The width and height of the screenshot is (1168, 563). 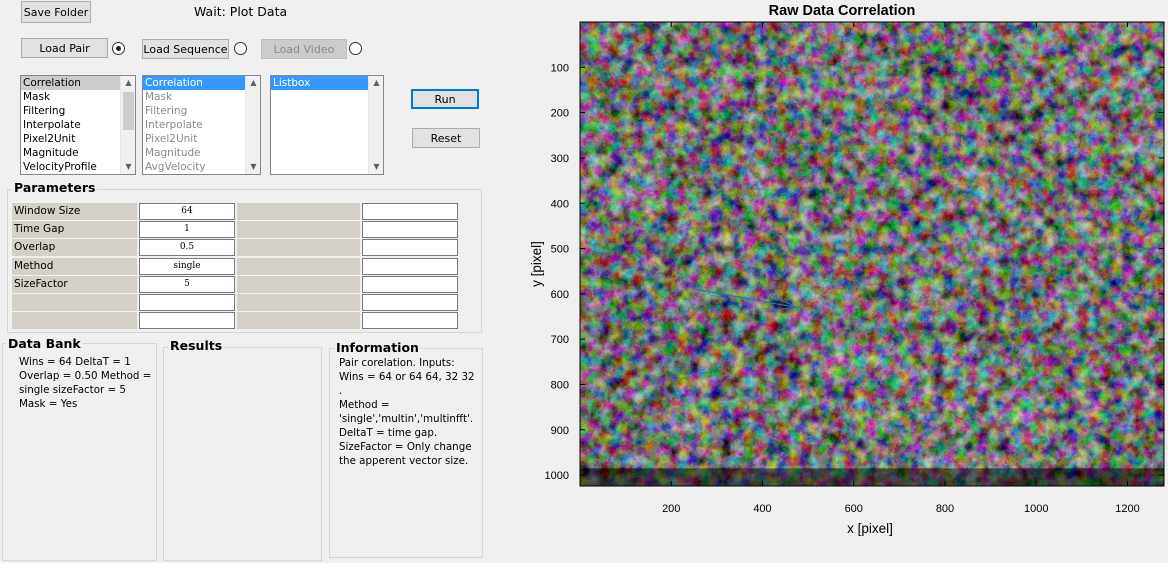 What do you see at coordinates (78, 83) in the screenshot?
I see `analysis-list-item: Correlation` at bounding box center [78, 83].